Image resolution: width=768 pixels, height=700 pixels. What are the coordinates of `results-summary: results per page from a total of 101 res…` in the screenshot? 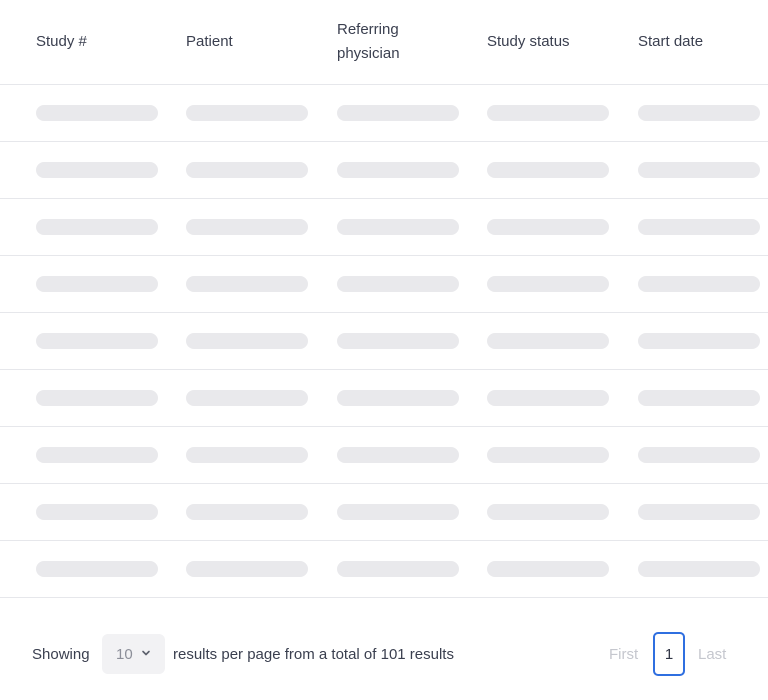 It's located at (313, 654).